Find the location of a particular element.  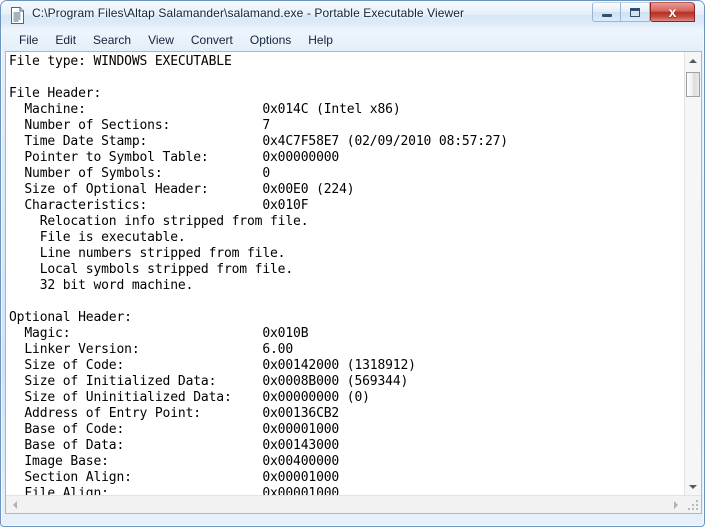

menu-item-search: Search is located at coordinates (112, 40).